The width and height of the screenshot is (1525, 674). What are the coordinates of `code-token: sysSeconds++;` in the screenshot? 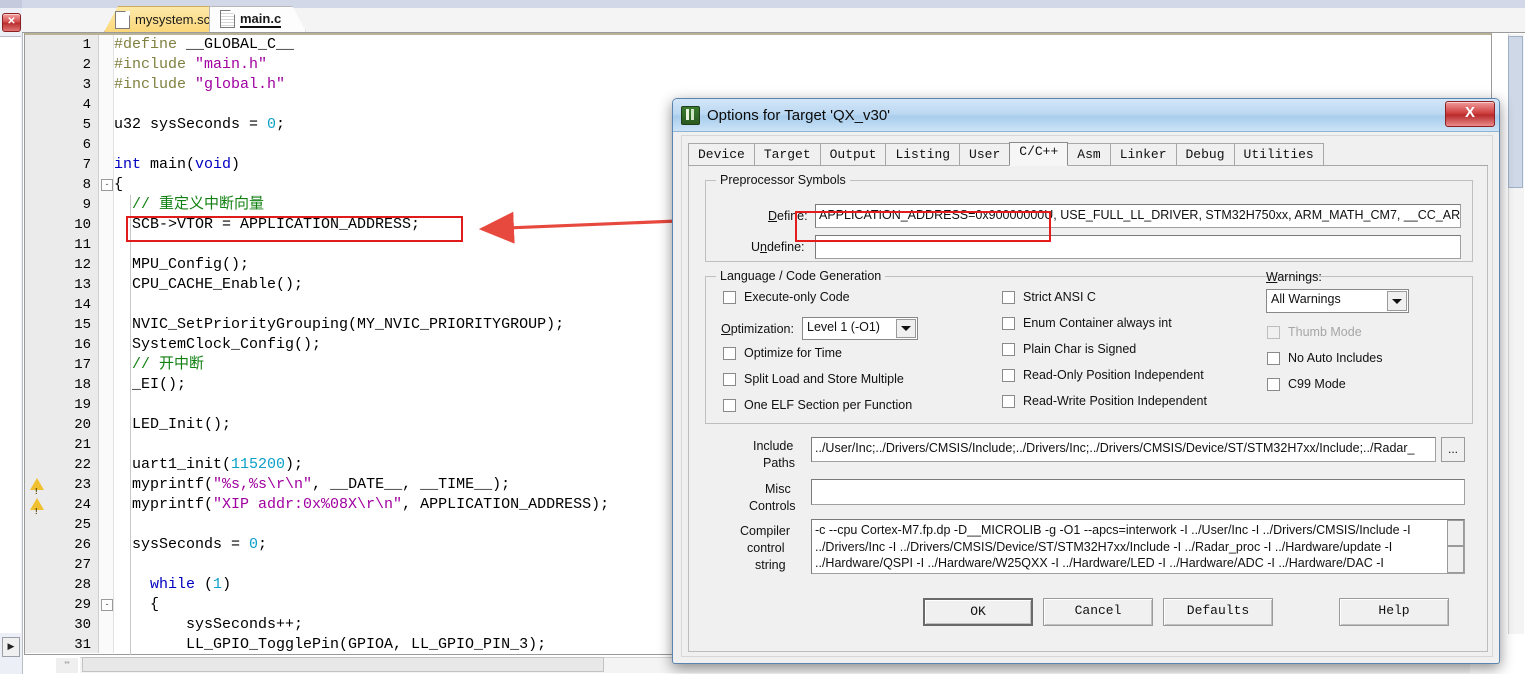 It's located at (209, 624).